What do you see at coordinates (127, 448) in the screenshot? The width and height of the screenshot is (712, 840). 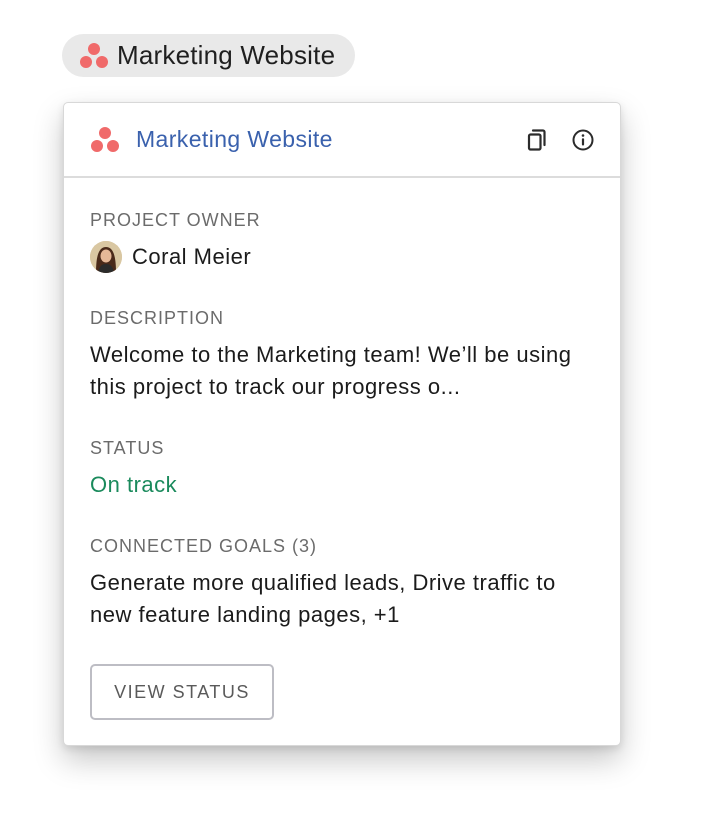 I see `status-label: STATUS` at bounding box center [127, 448].